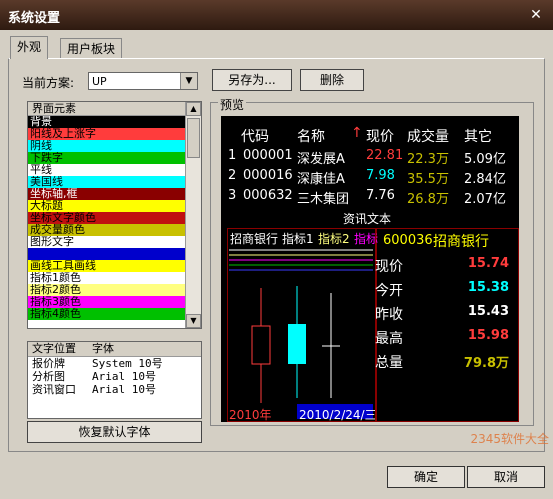  What do you see at coordinates (311, 137) in the screenshot?
I see `col-name: 名称` at bounding box center [311, 137].